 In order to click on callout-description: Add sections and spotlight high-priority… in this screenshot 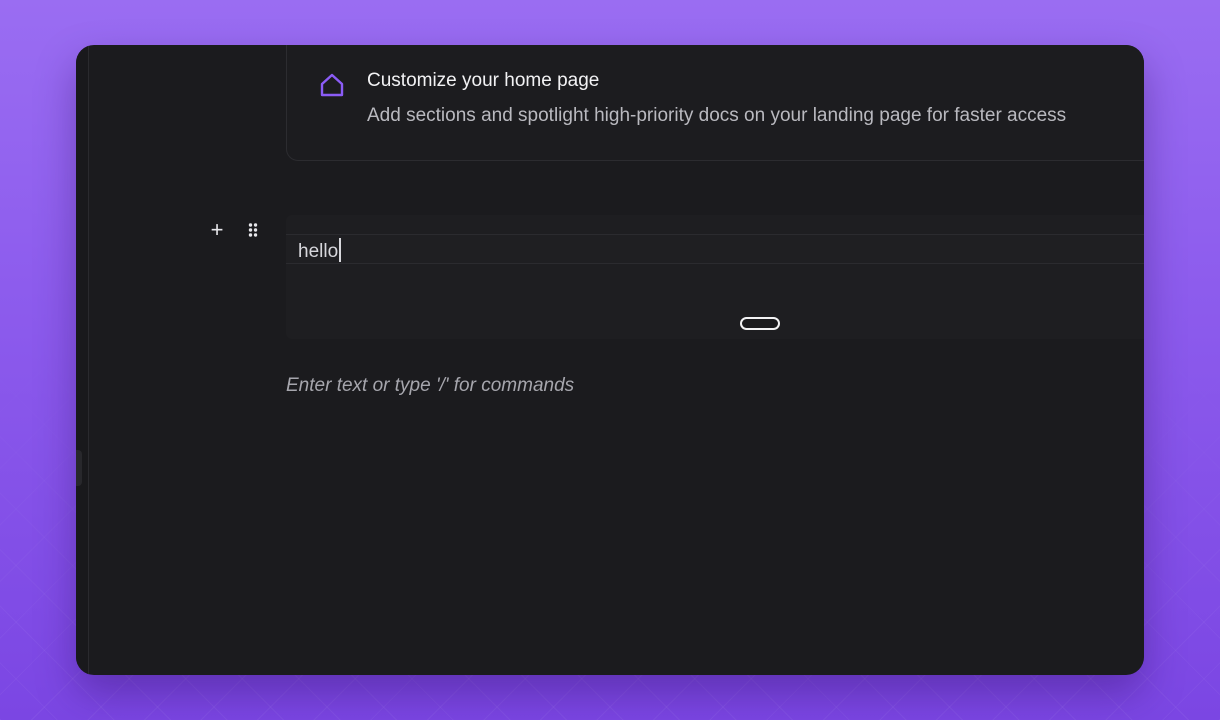, I will do `click(717, 115)`.